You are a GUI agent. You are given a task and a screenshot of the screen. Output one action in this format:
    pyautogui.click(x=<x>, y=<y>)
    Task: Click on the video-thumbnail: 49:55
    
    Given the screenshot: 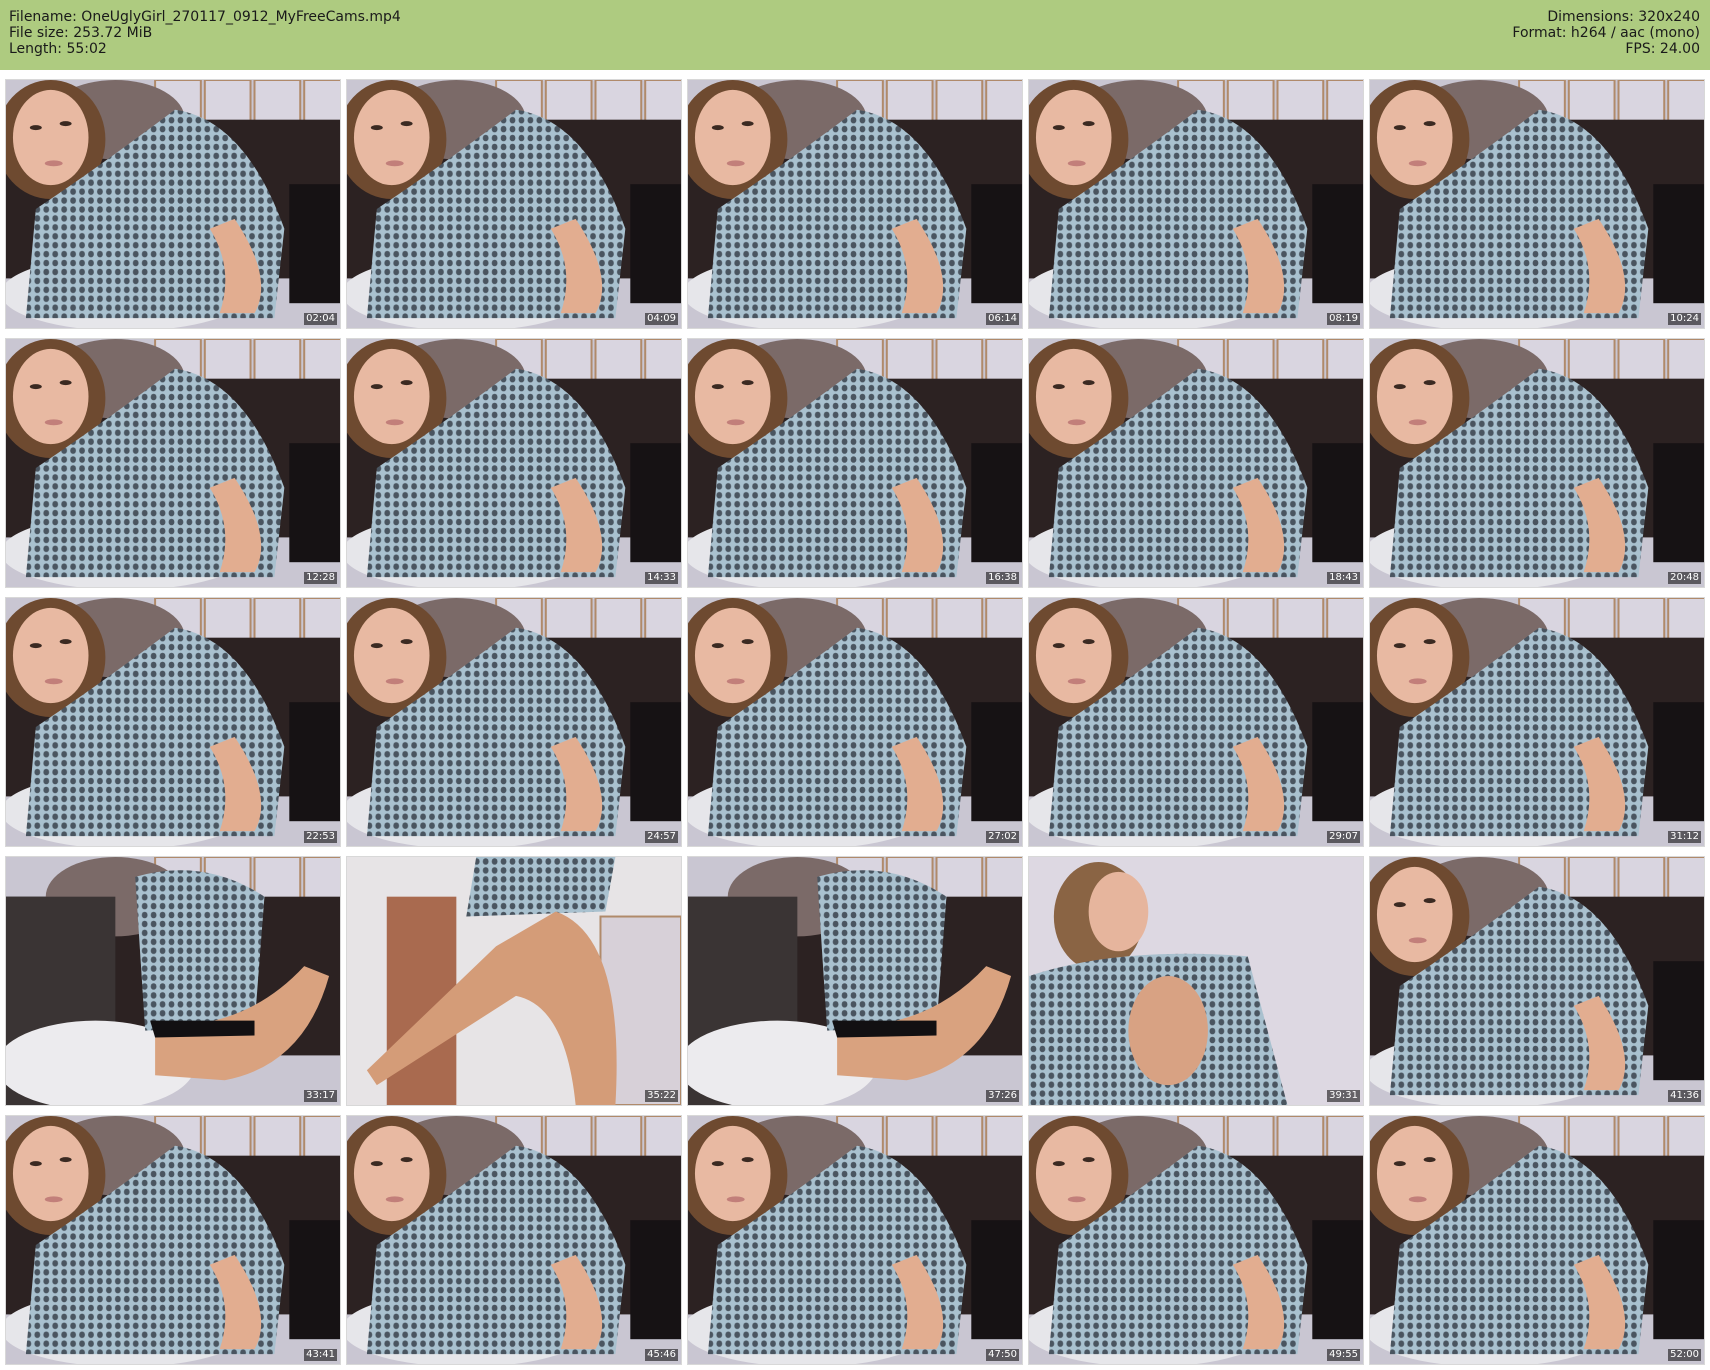 What is the action you would take?
    pyautogui.click(x=1196, y=1240)
    